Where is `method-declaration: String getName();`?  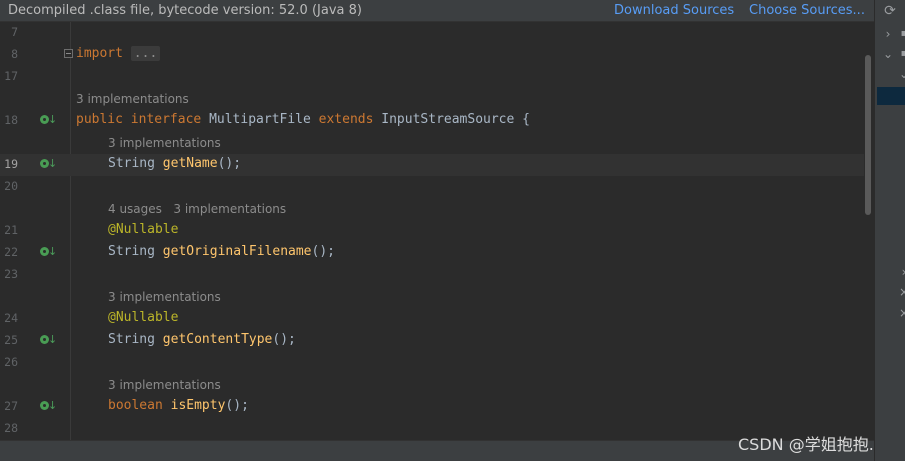
method-declaration: String getName(); is located at coordinates (174, 163).